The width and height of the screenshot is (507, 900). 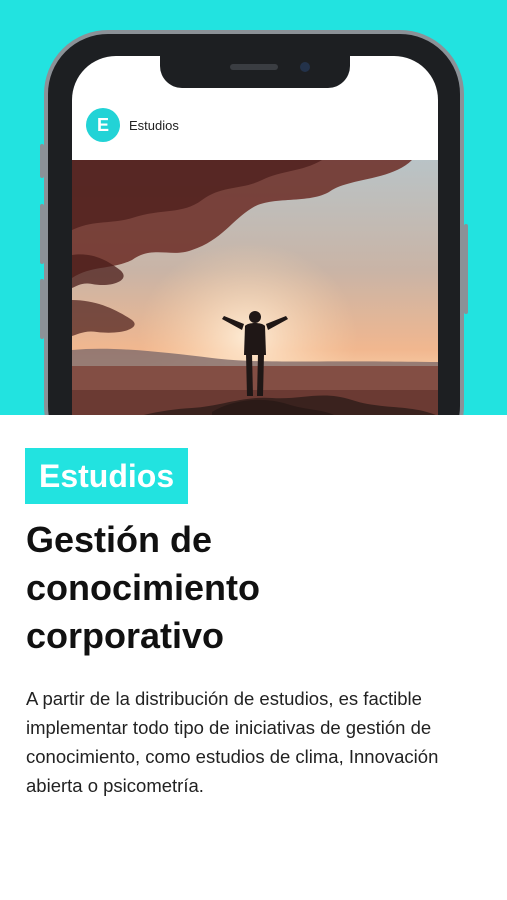 What do you see at coordinates (119, 539) in the screenshot?
I see `title-line-1: Gestión de` at bounding box center [119, 539].